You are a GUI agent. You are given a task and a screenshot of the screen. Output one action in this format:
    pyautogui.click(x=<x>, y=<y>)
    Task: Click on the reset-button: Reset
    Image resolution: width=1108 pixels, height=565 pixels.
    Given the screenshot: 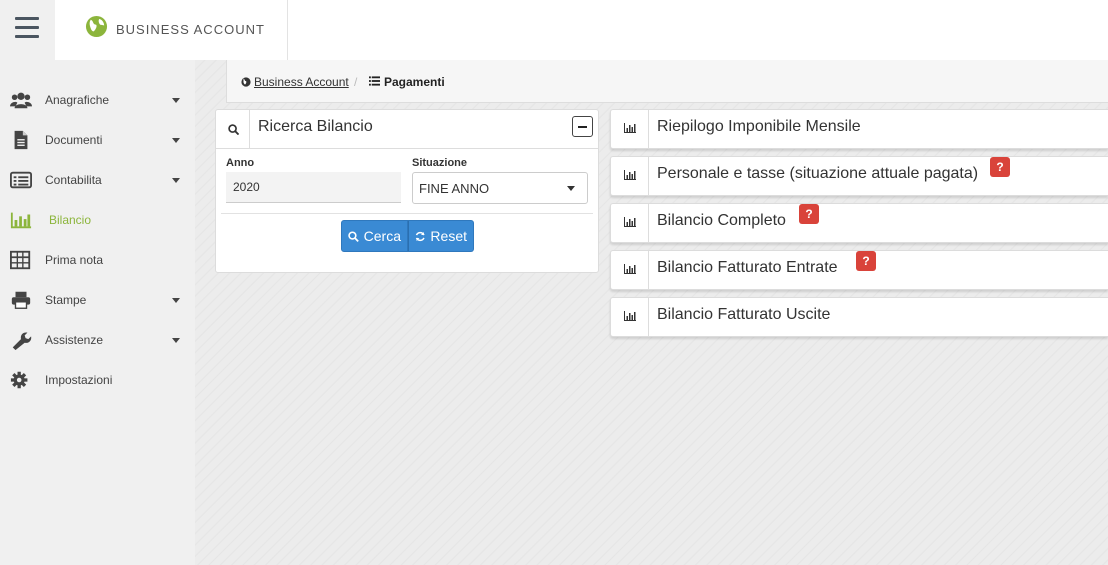 What is the action you would take?
    pyautogui.click(x=441, y=236)
    